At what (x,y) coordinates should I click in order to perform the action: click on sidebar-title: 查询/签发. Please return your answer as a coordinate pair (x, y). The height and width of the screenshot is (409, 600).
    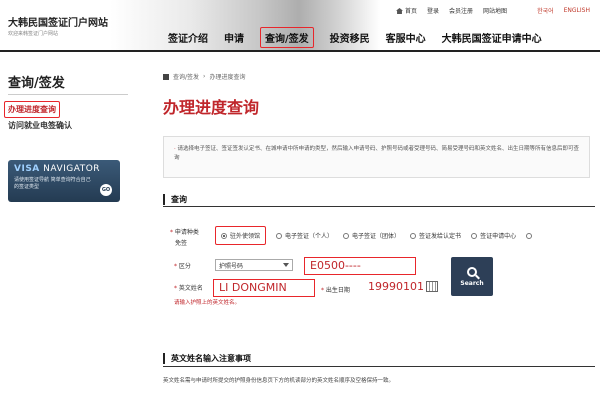
    Looking at the image, I should click on (36, 83).